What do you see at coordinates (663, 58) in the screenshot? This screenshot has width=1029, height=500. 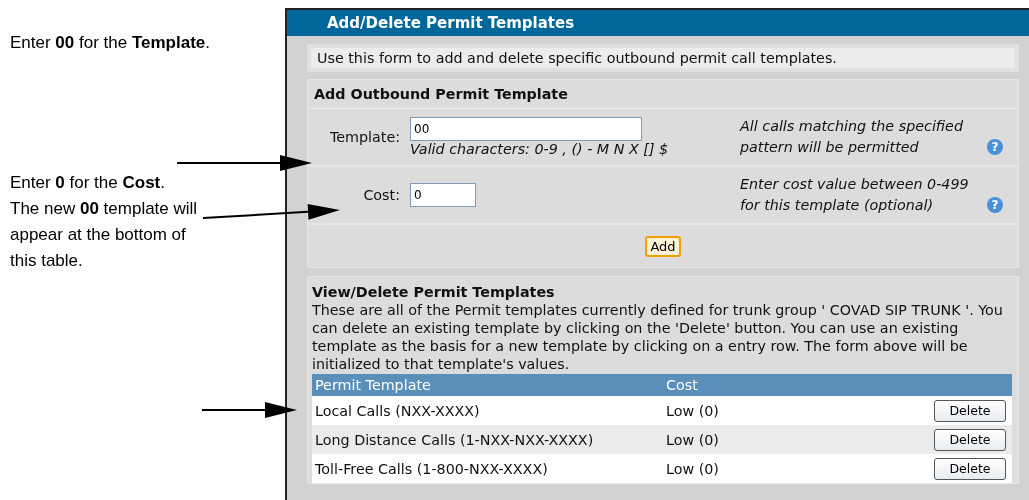 I see `intro-text: Use this form to add and delete specific outbound permit call templates.` at bounding box center [663, 58].